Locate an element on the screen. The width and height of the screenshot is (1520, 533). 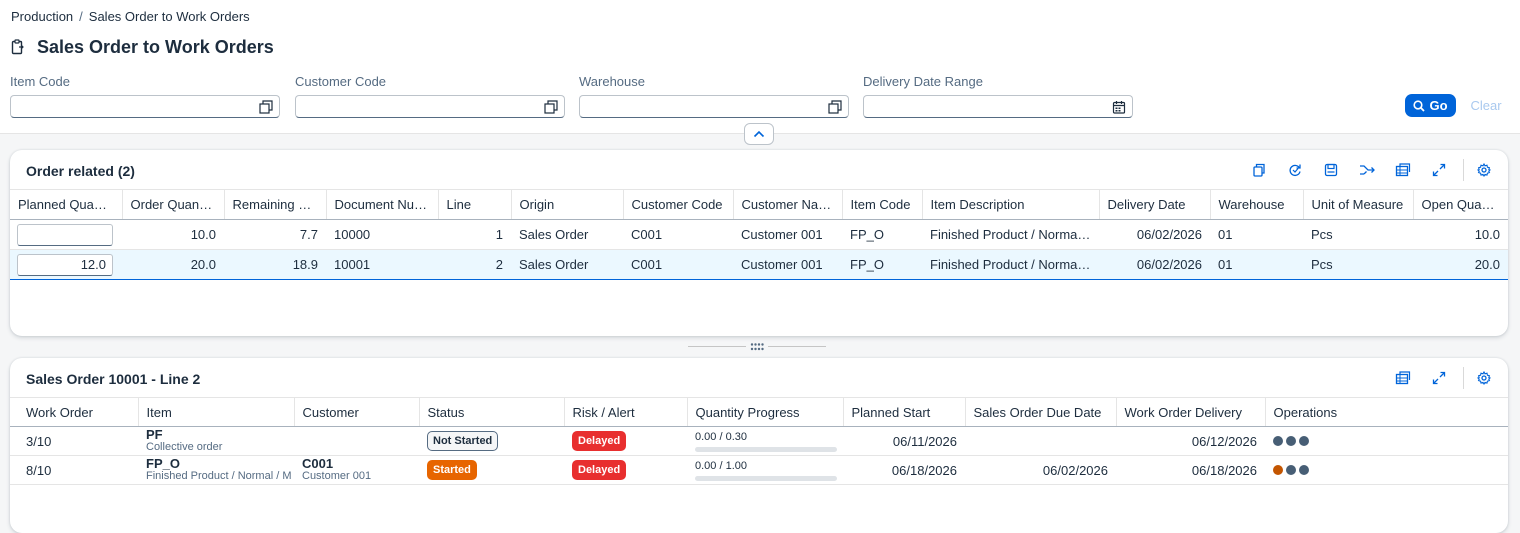
column-header: Delivery Date is located at coordinates (1155, 204).